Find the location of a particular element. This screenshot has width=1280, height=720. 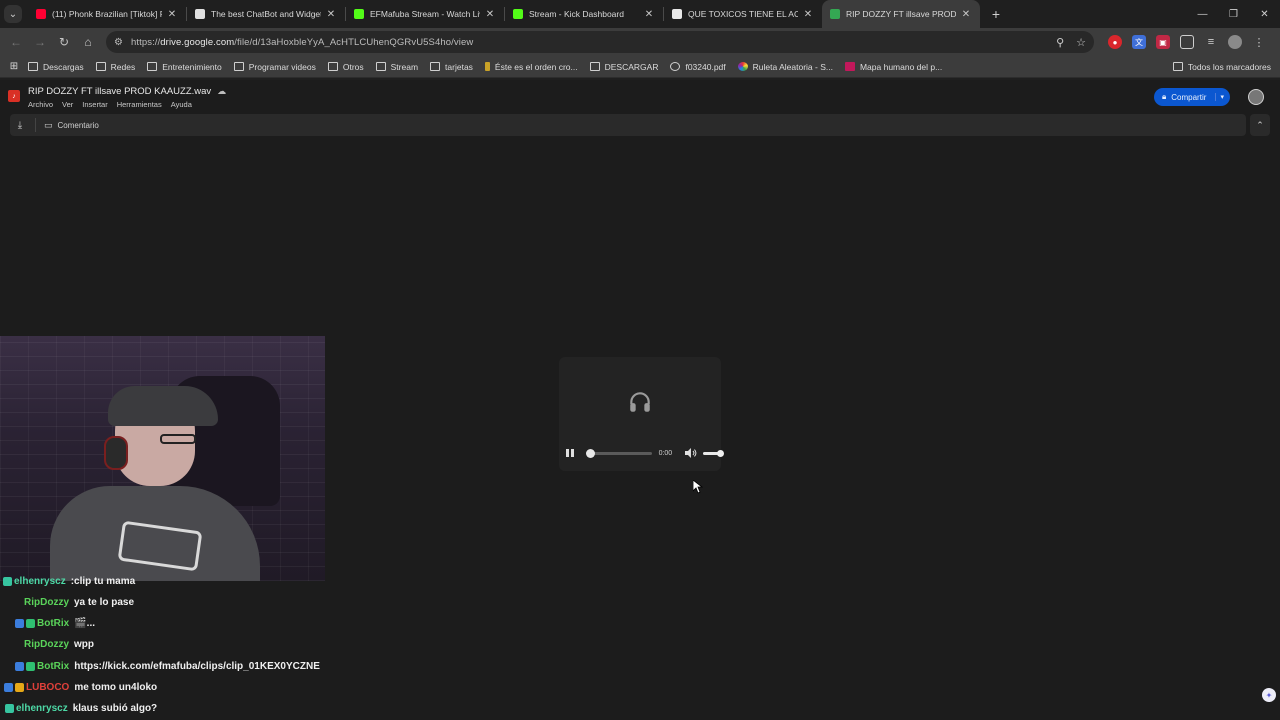

comment-icon: ▭ is located at coordinates (48, 125).